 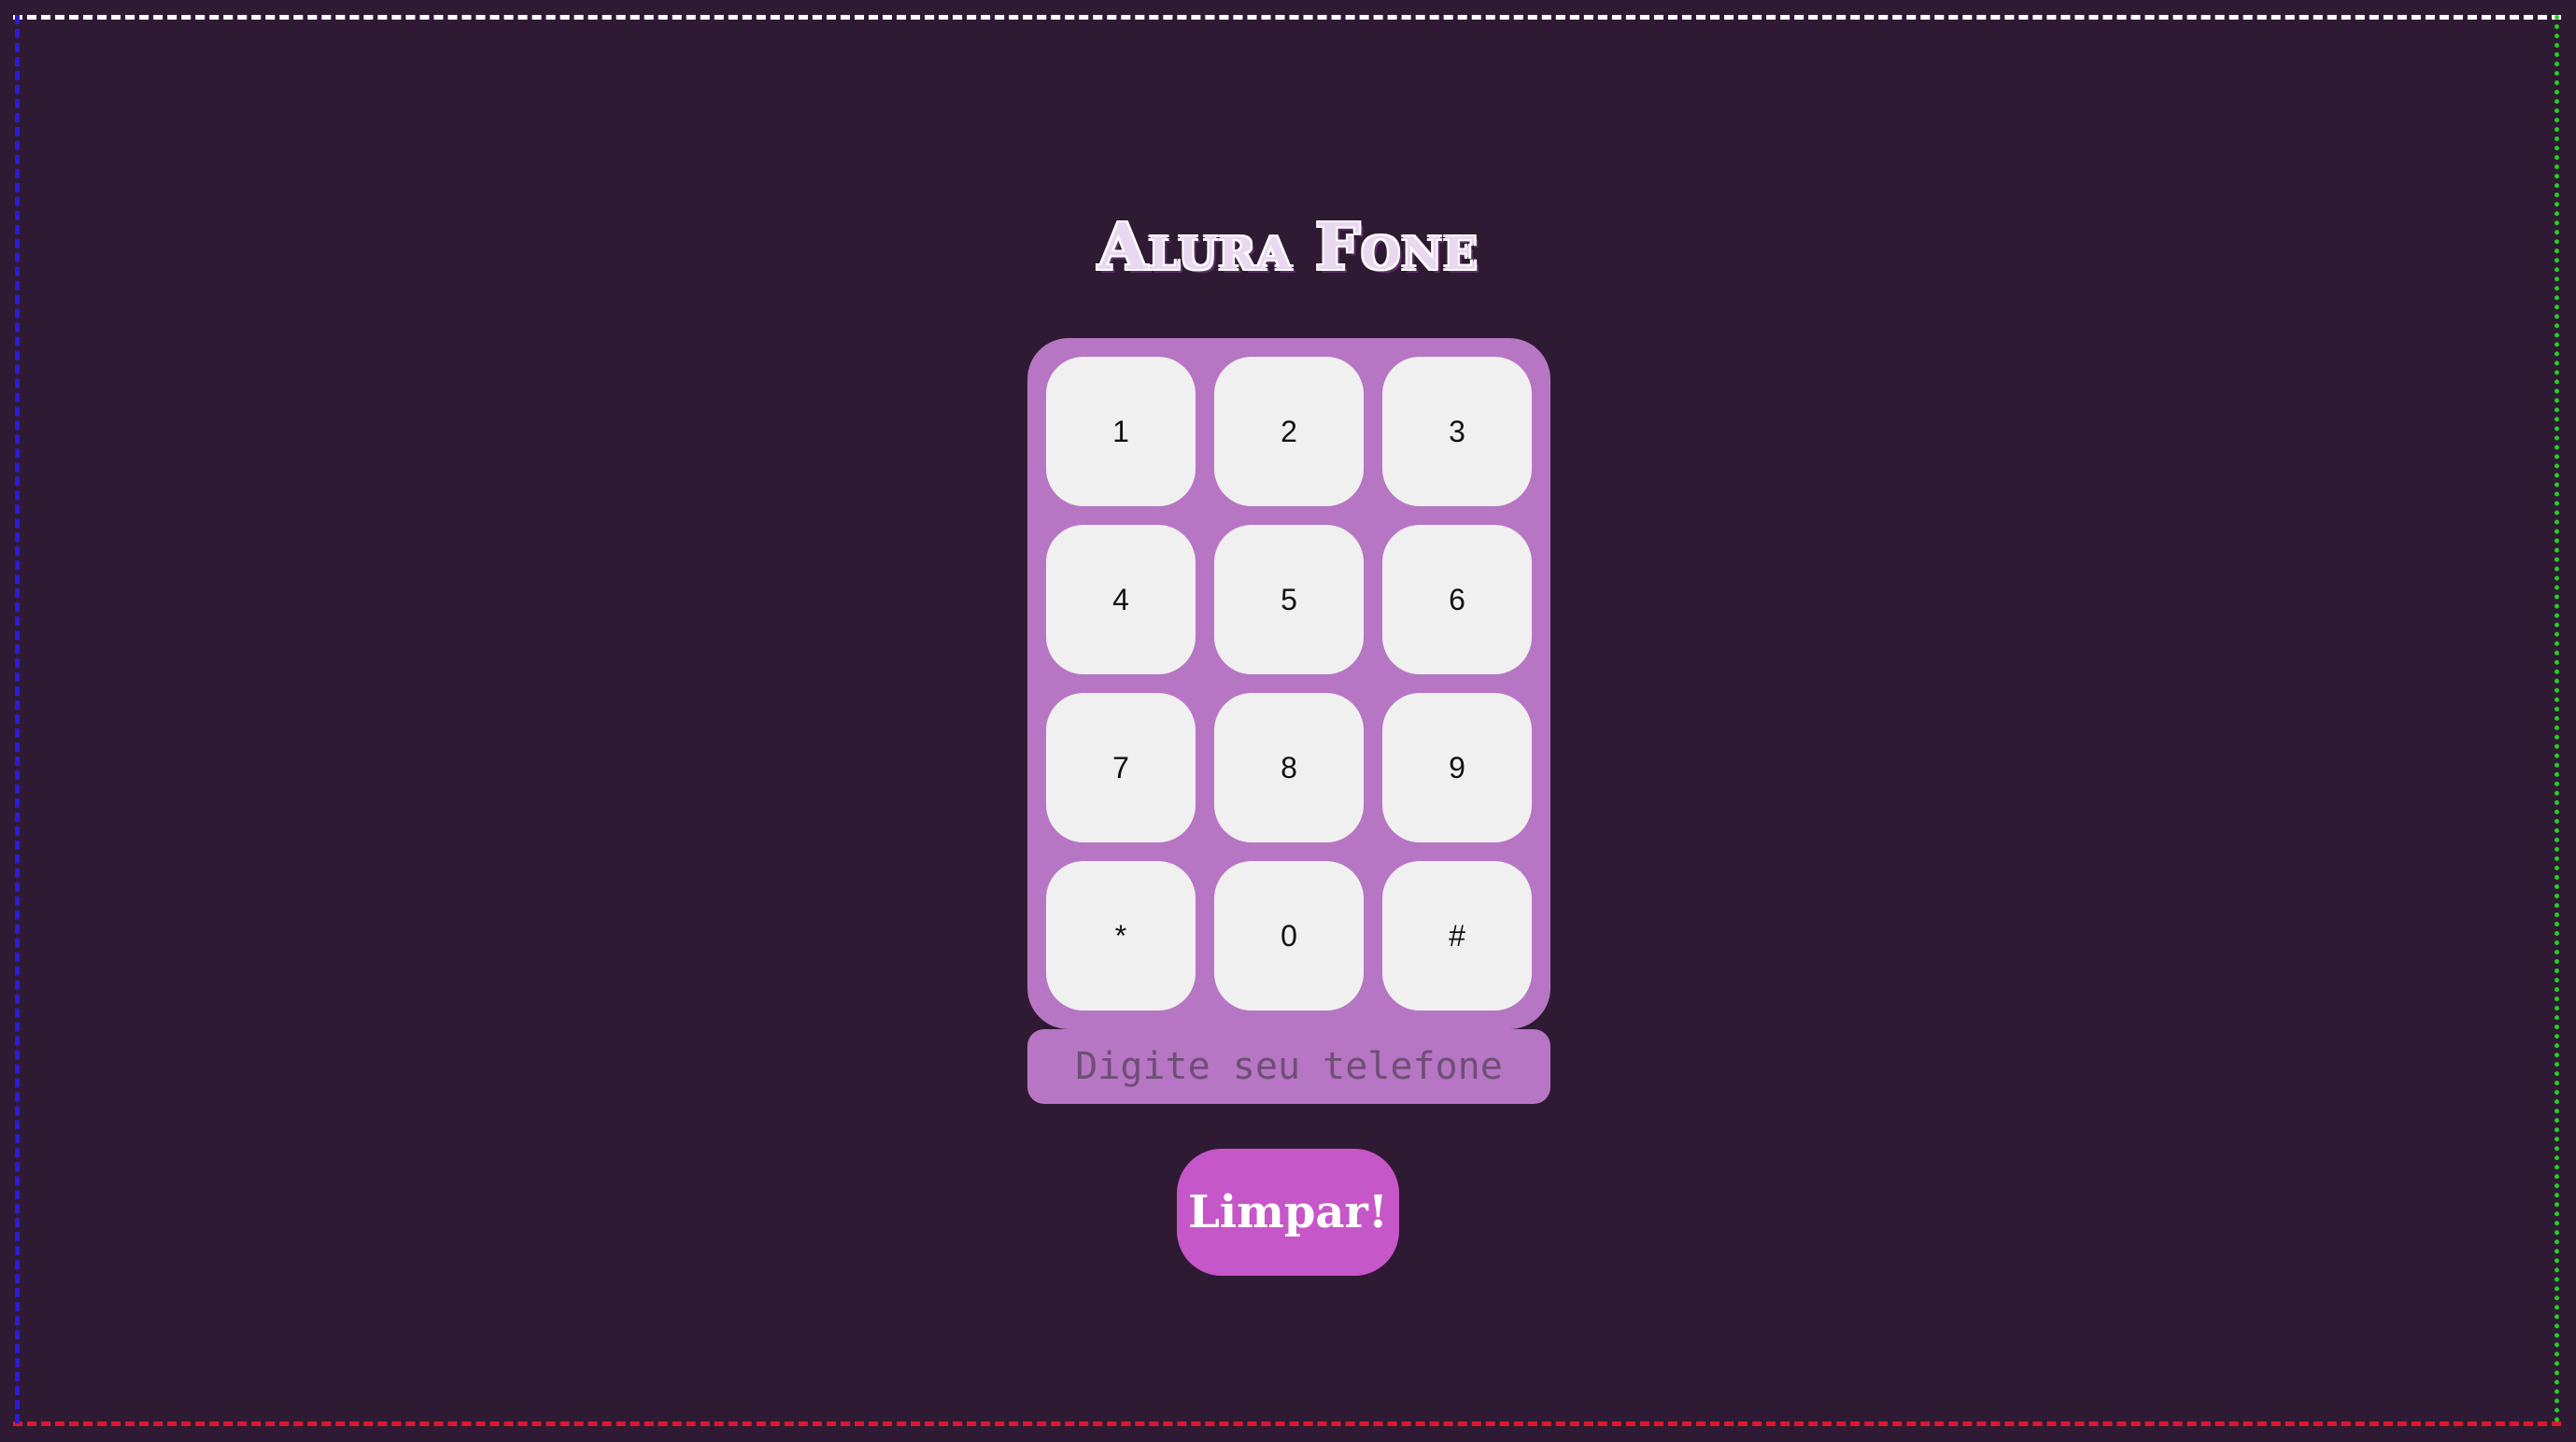 I want to click on key-7: 7, so click(x=1121, y=767).